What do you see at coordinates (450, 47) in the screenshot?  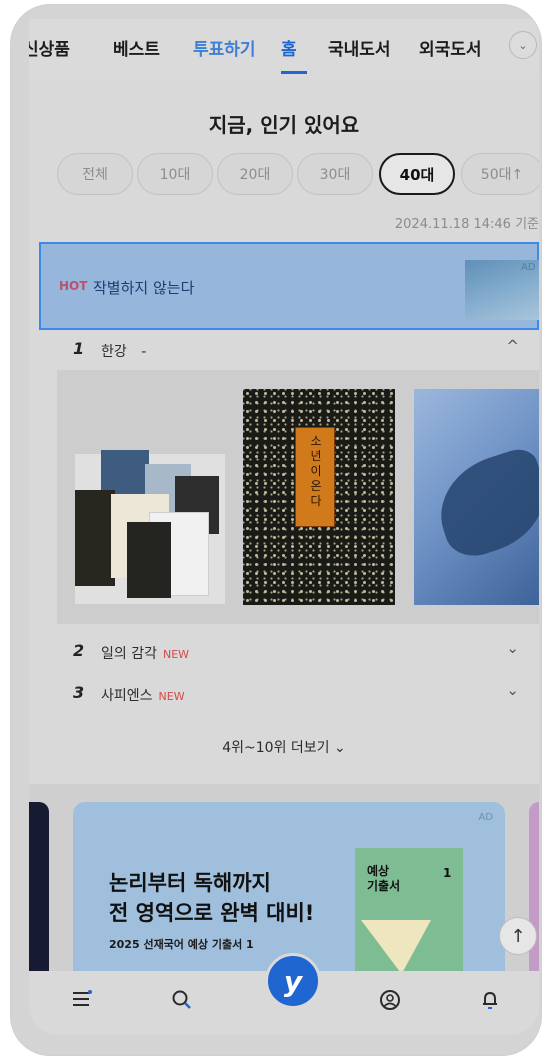 I see `tab-foreign-books: 외국도서` at bounding box center [450, 47].